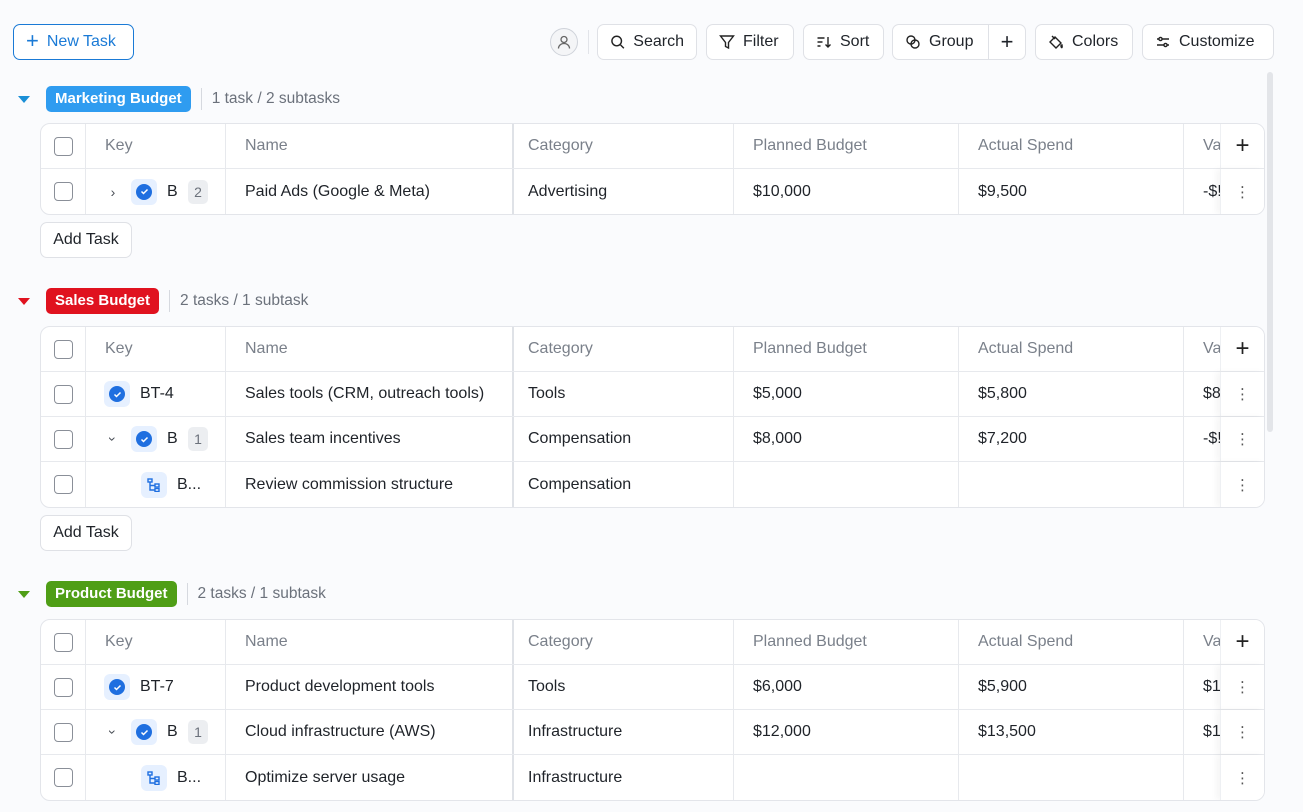  Describe the element at coordinates (1270, 252) in the screenshot. I see `vertical-scrollbar` at that location.